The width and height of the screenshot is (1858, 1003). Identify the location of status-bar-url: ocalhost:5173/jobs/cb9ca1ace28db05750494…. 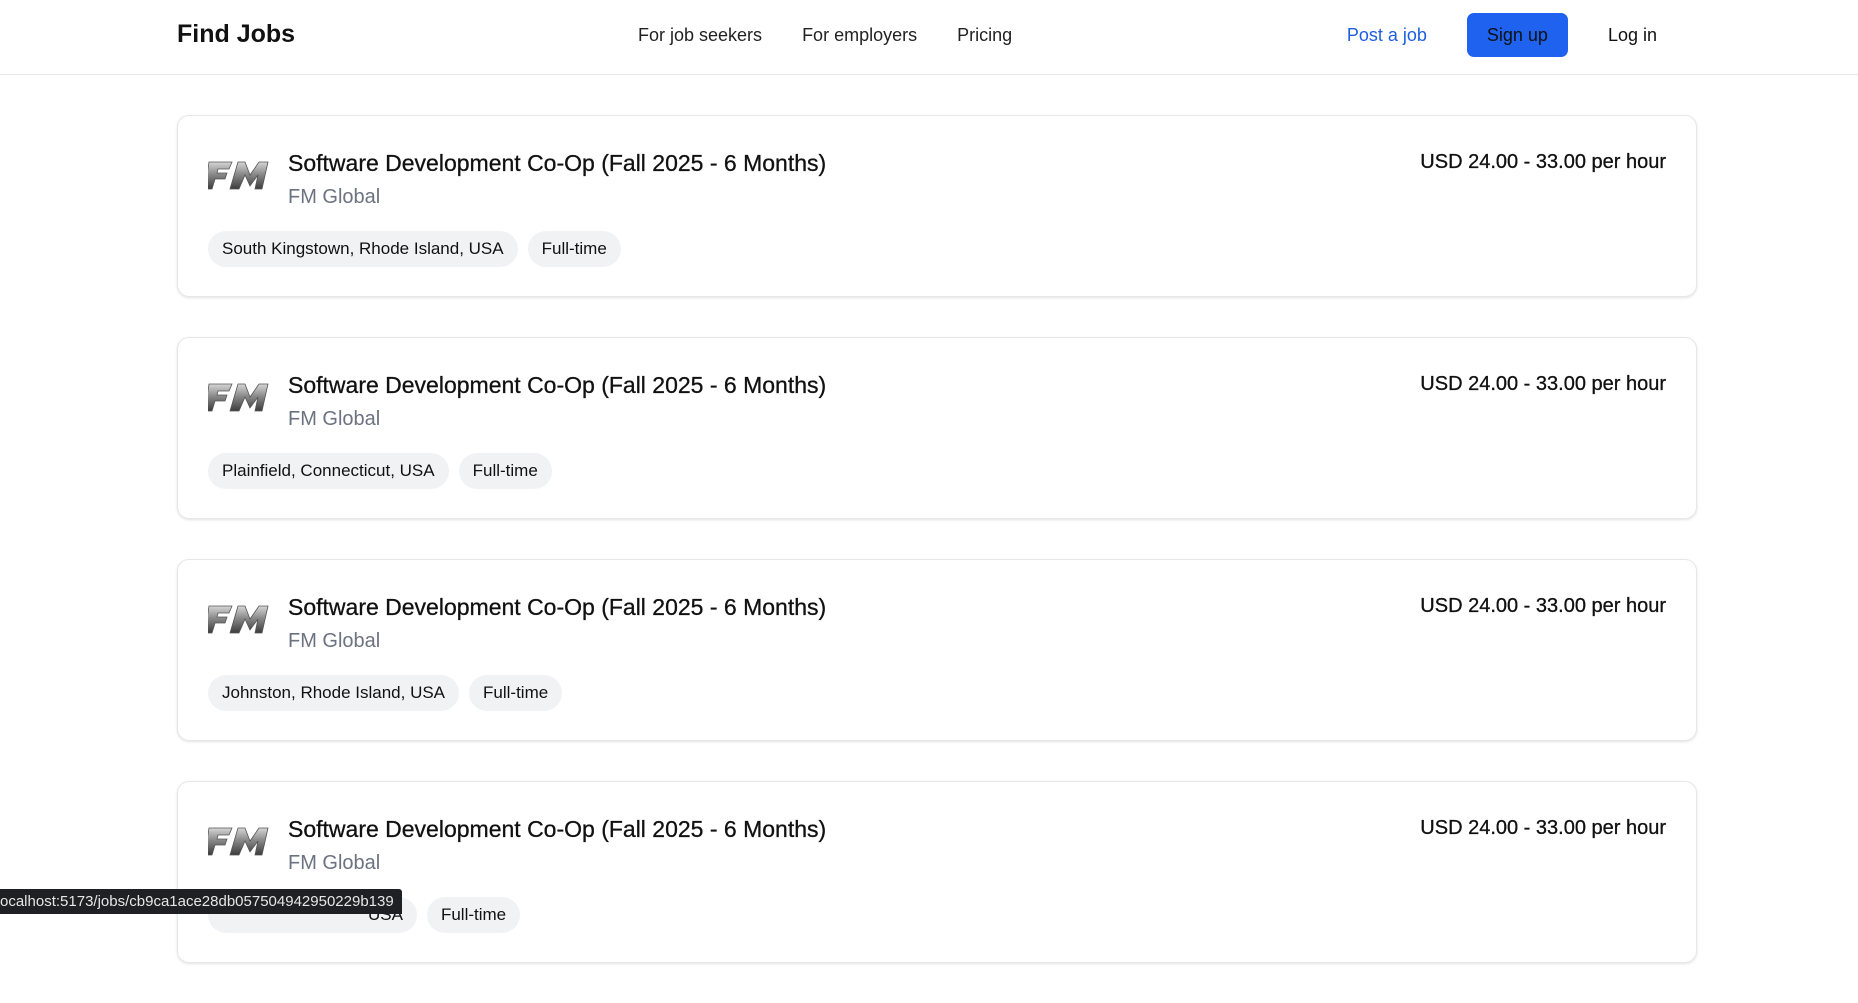
(201, 901).